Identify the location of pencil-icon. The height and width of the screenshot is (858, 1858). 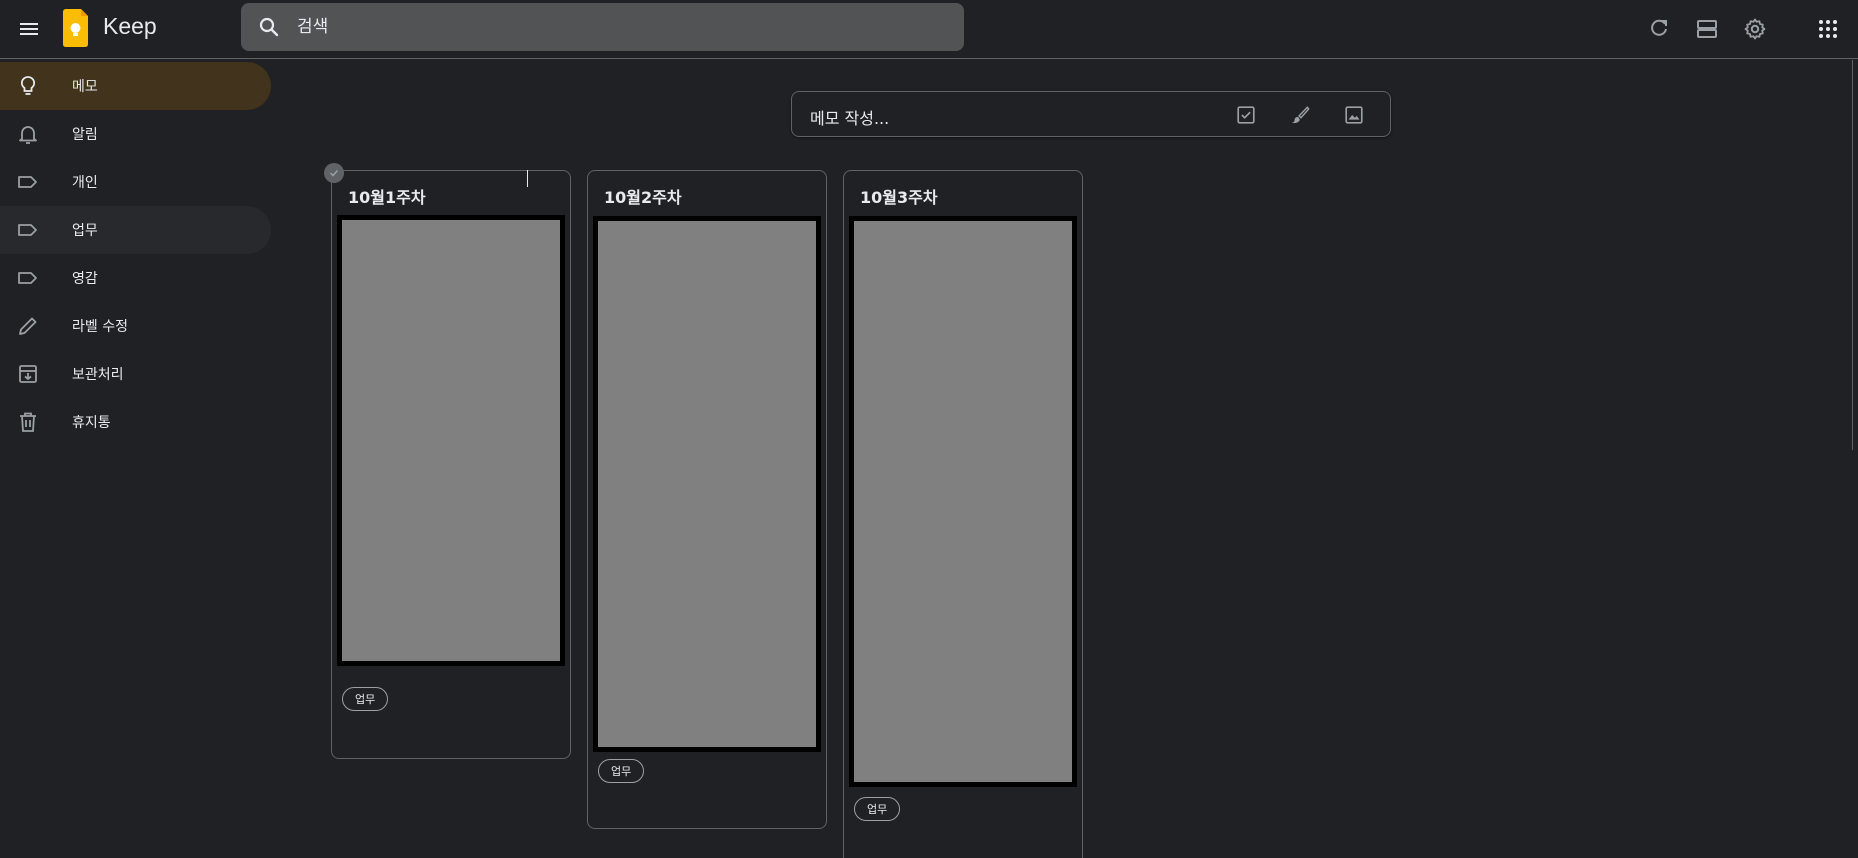
(28, 326).